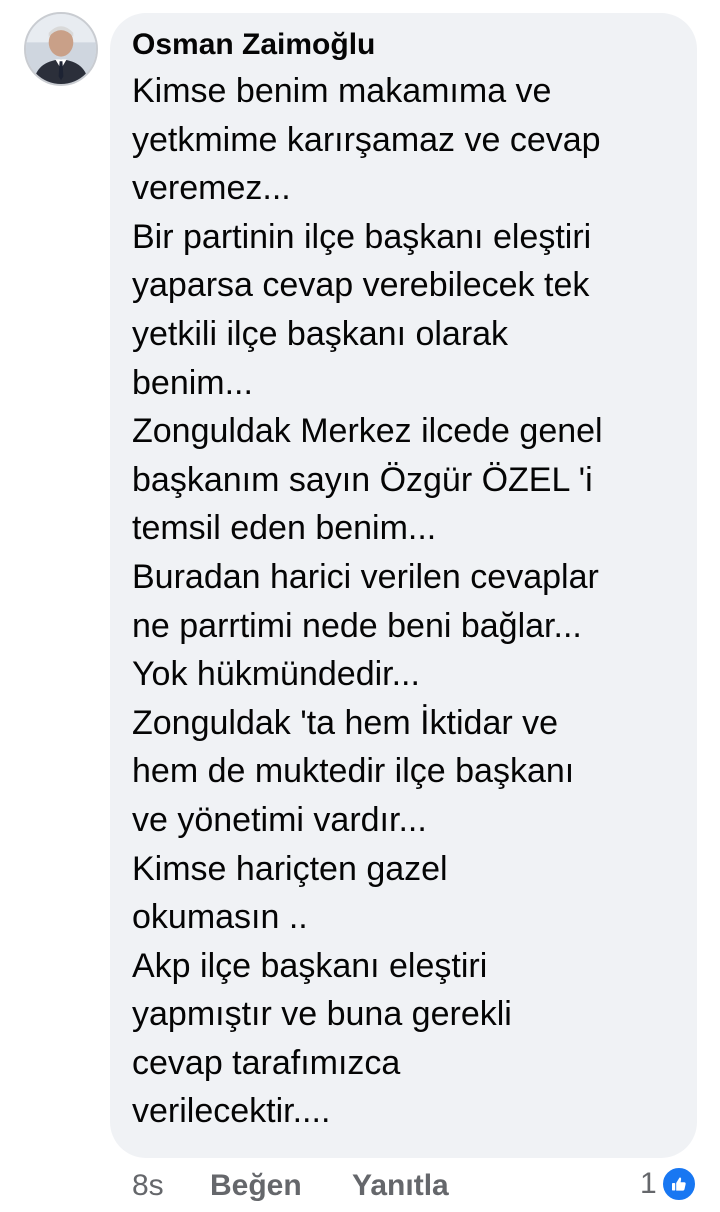 Image resolution: width=720 pixels, height=1212 pixels. What do you see at coordinates (362, 236) in the screenshot?
I see `comment-line: Bir partinin ilçe başkanı eleştiri` at bounding box center [362, 236].